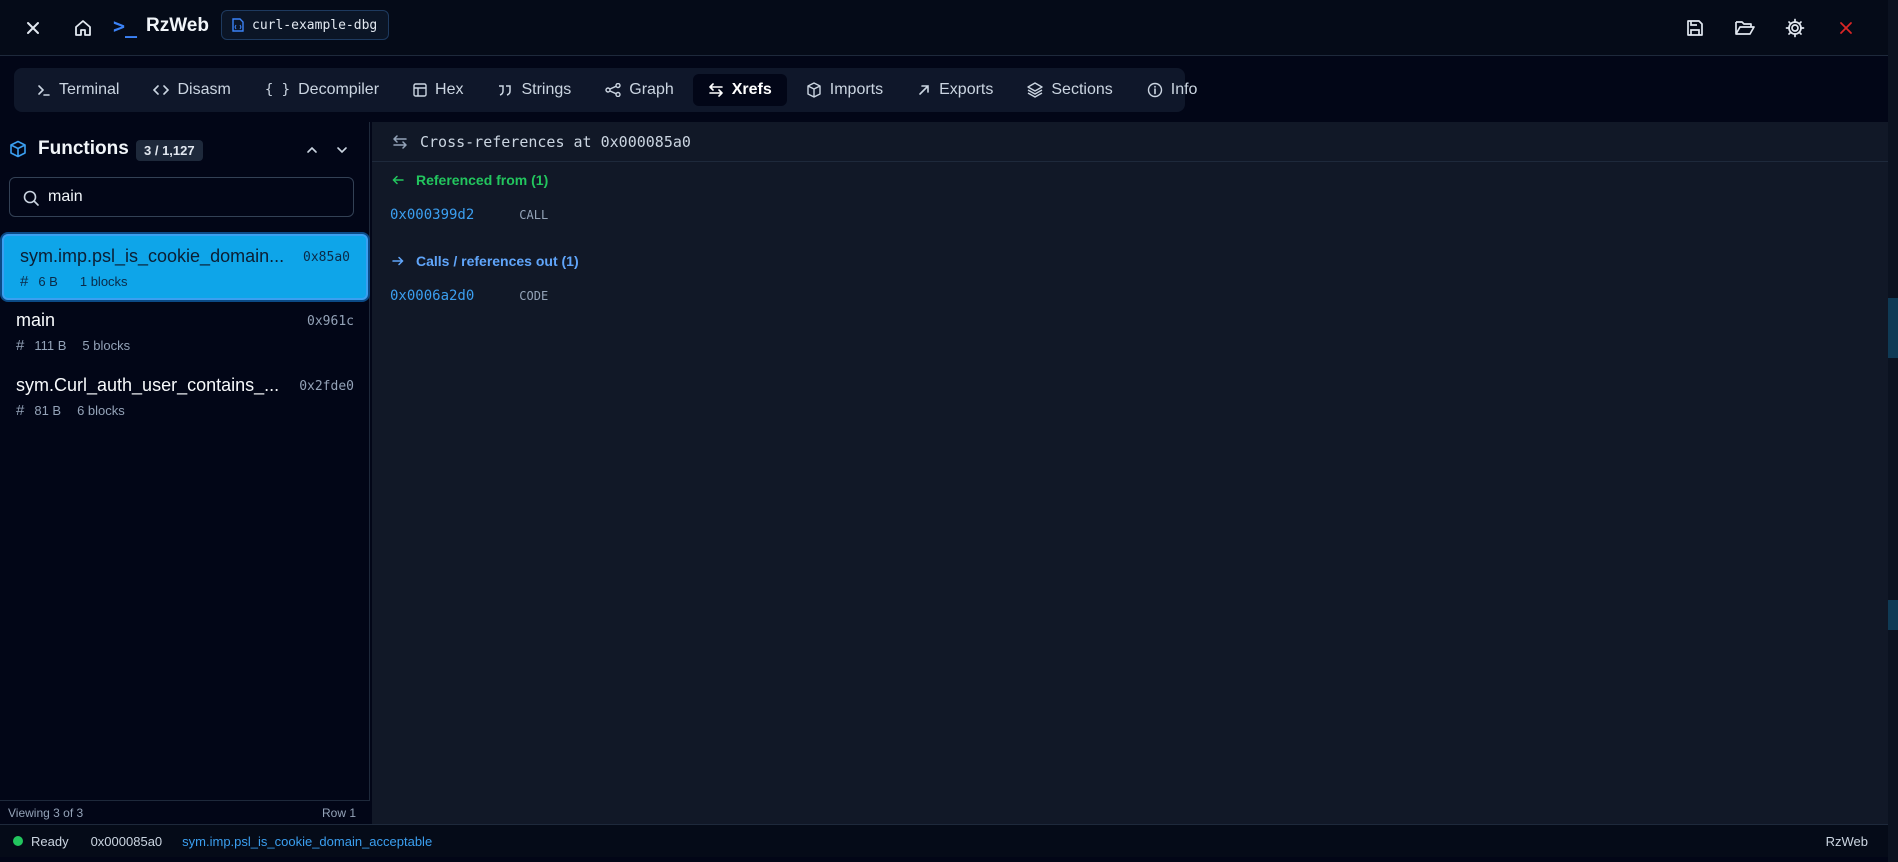  I want to click on referenced-from-title: Referenced from (1), so click(470, 180).